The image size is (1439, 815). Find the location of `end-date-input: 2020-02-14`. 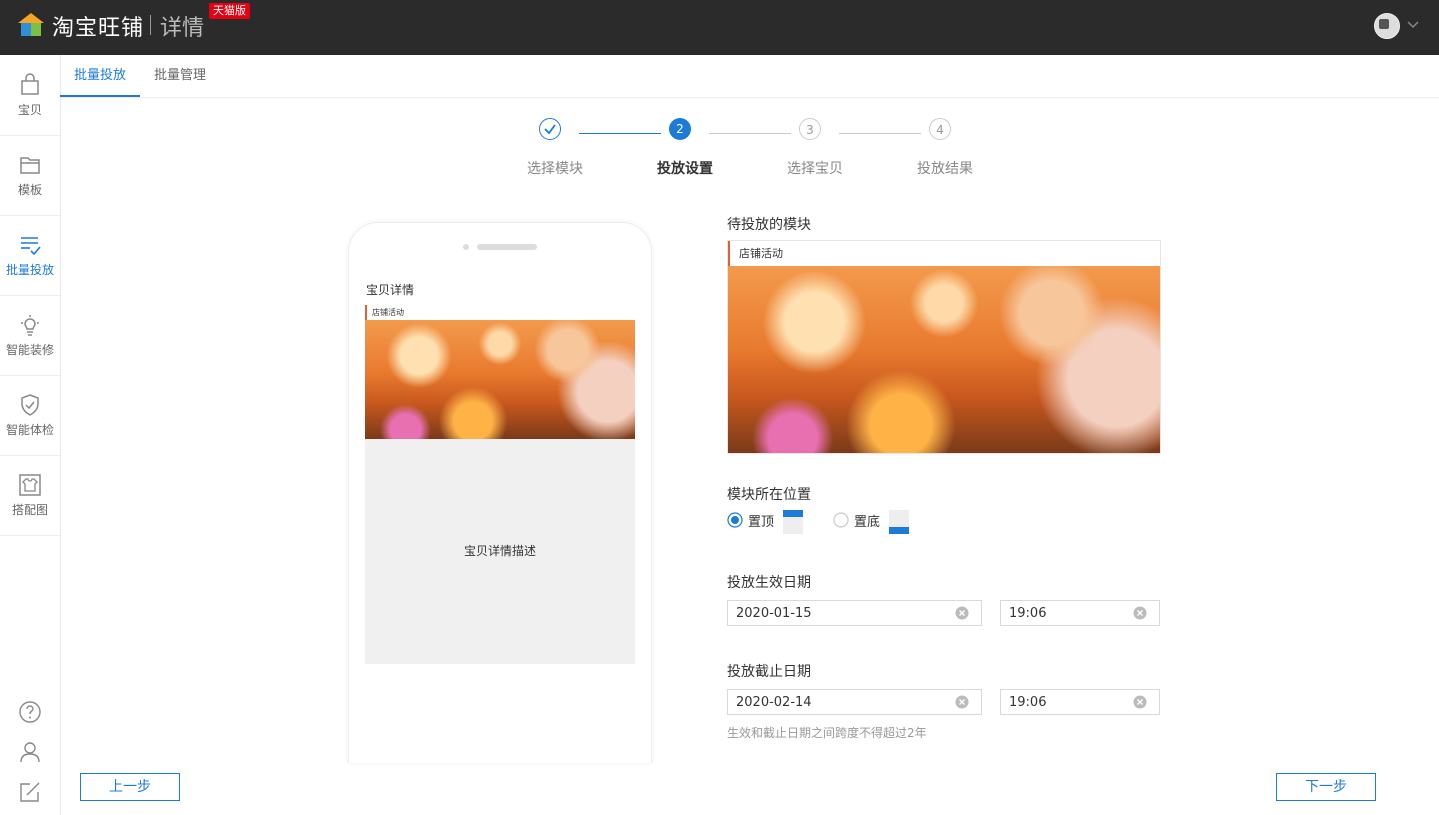

end-date-input: 2020-02-14 is located at coordinates (854, 702).